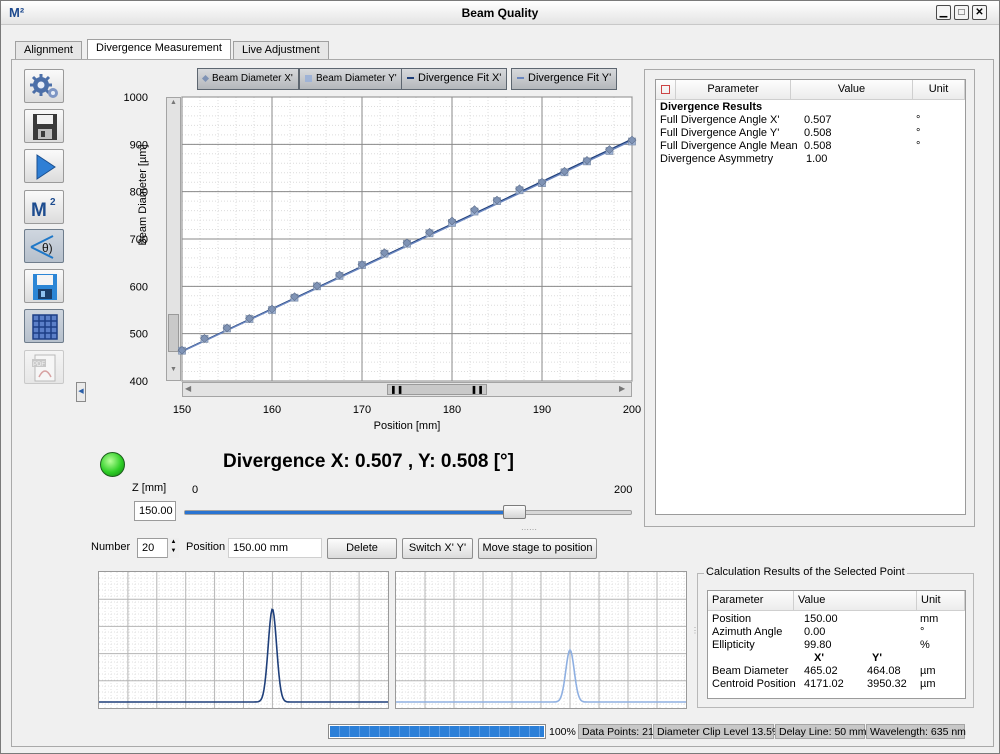 This screenshot has height=754, width=1000. What do you see at coordinates (877, 658) in the screenshot?
I see `sp-header-y: Y'` at bounding box center [877, 658].